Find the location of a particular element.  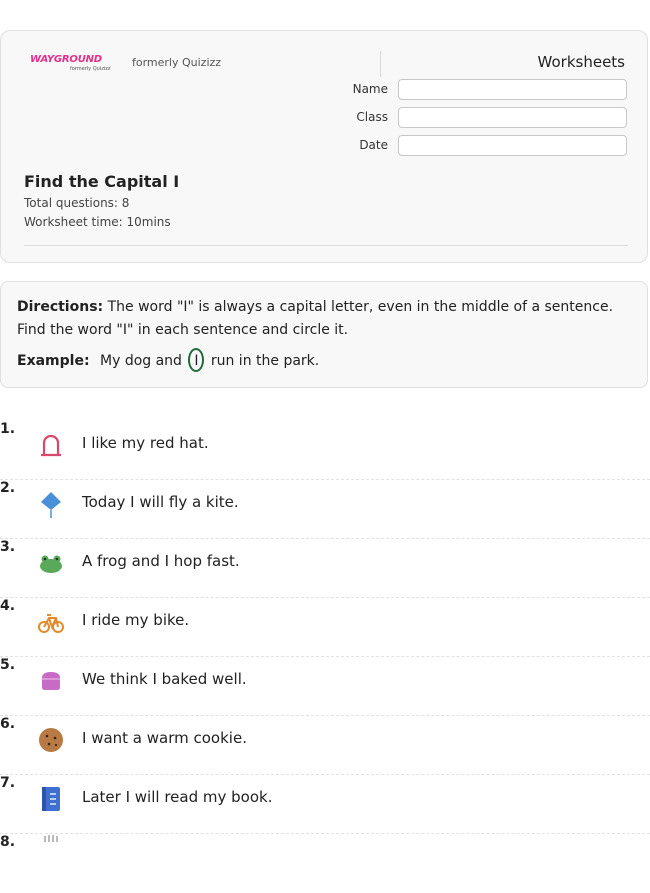

date-field-row: Date is located at coordinates (484, 146).